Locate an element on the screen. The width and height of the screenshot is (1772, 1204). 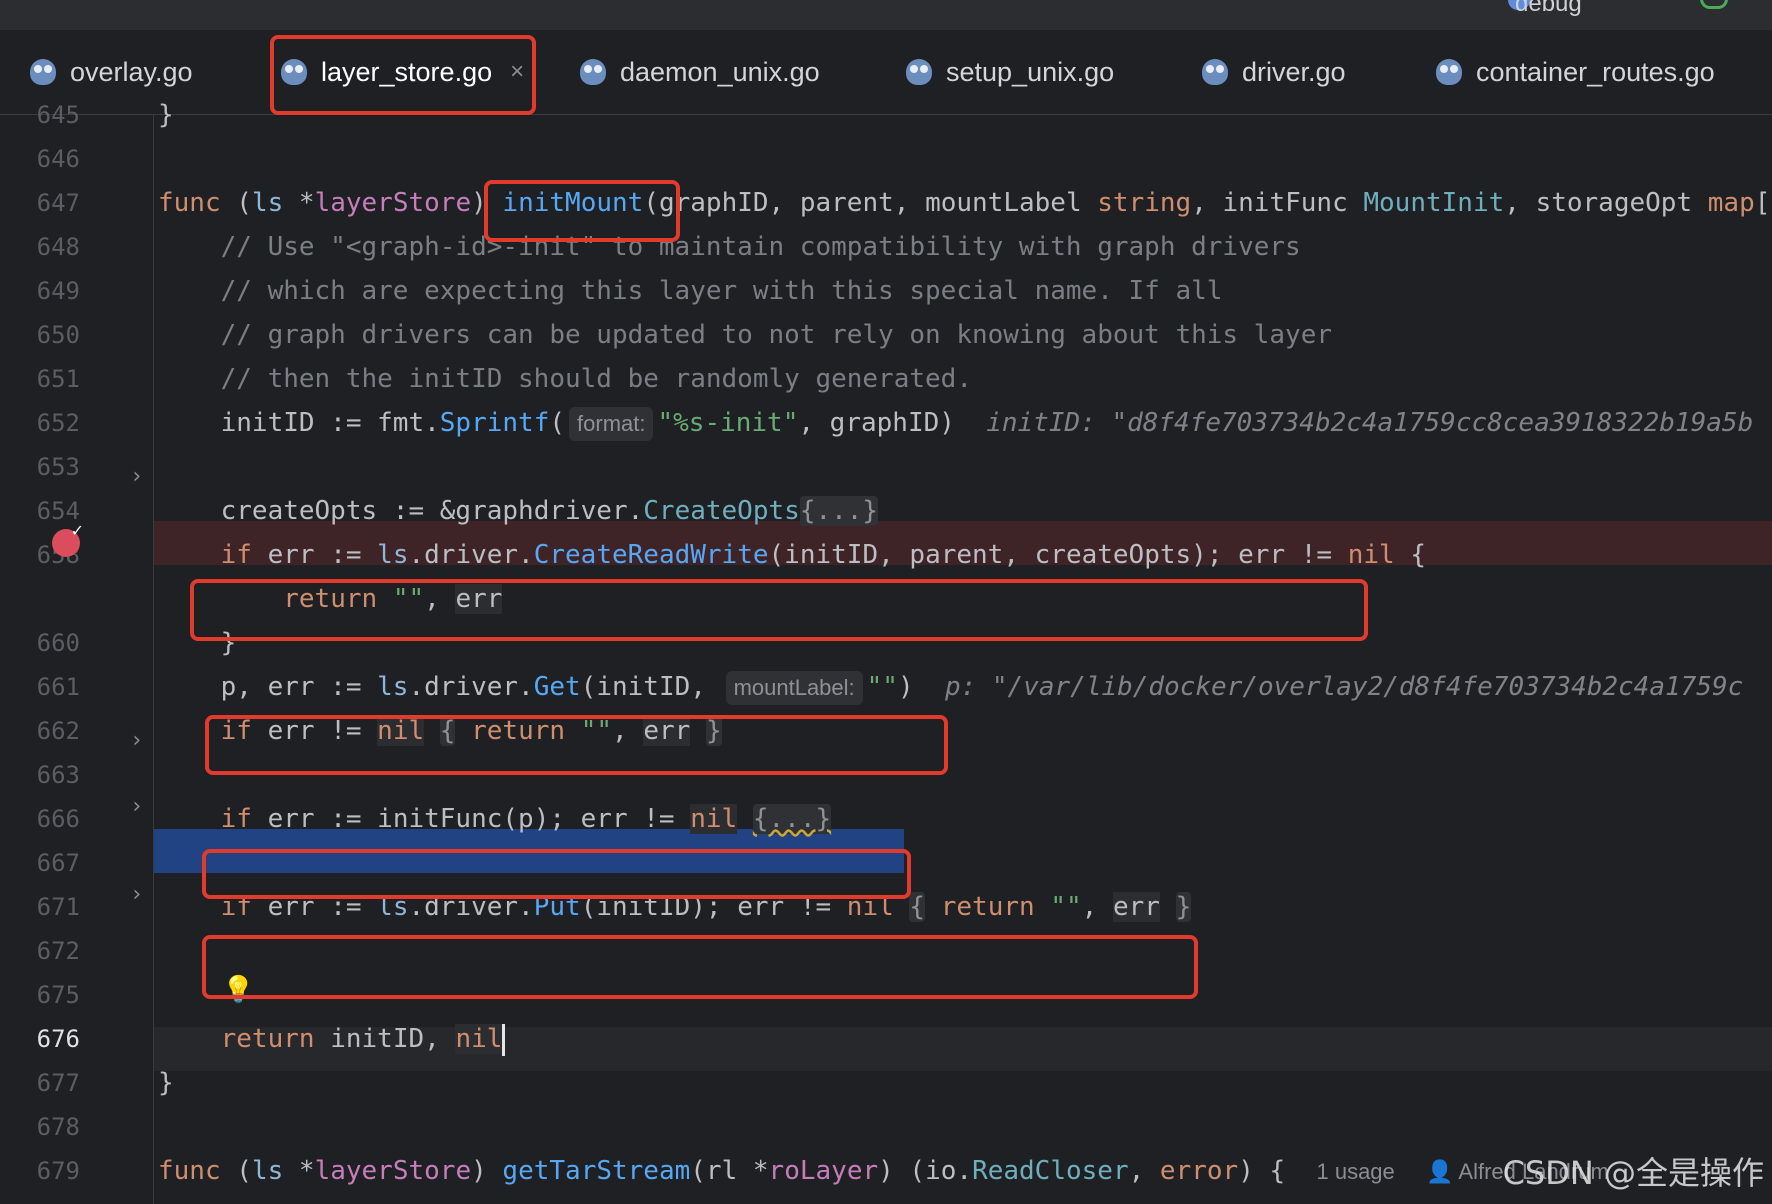
annotation-box-driver-get is located at coordinates (576, 745).